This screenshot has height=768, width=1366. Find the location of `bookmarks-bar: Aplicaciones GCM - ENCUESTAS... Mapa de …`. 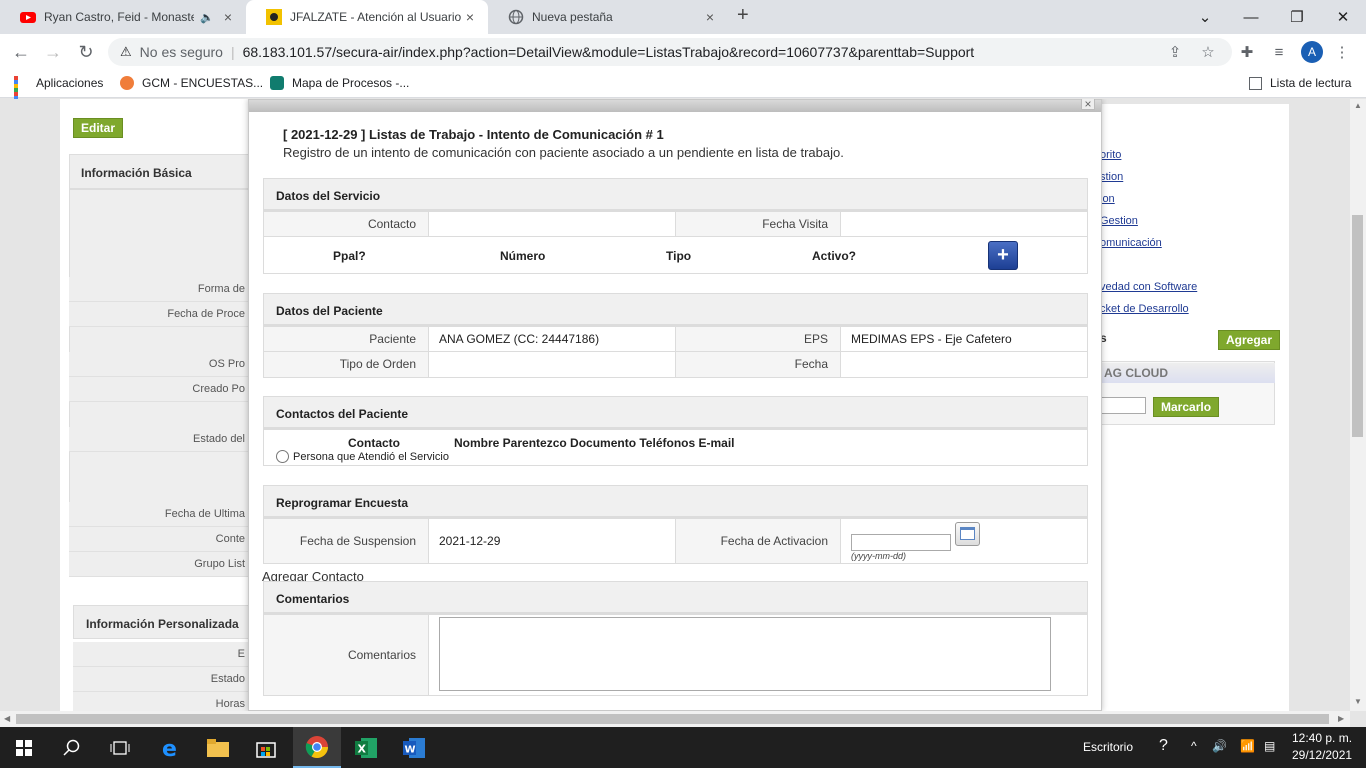

bookmarks-bar: Aplicaciones GCM - ENCUESTAS... Mapa de … is located at coordinates (683, 91).